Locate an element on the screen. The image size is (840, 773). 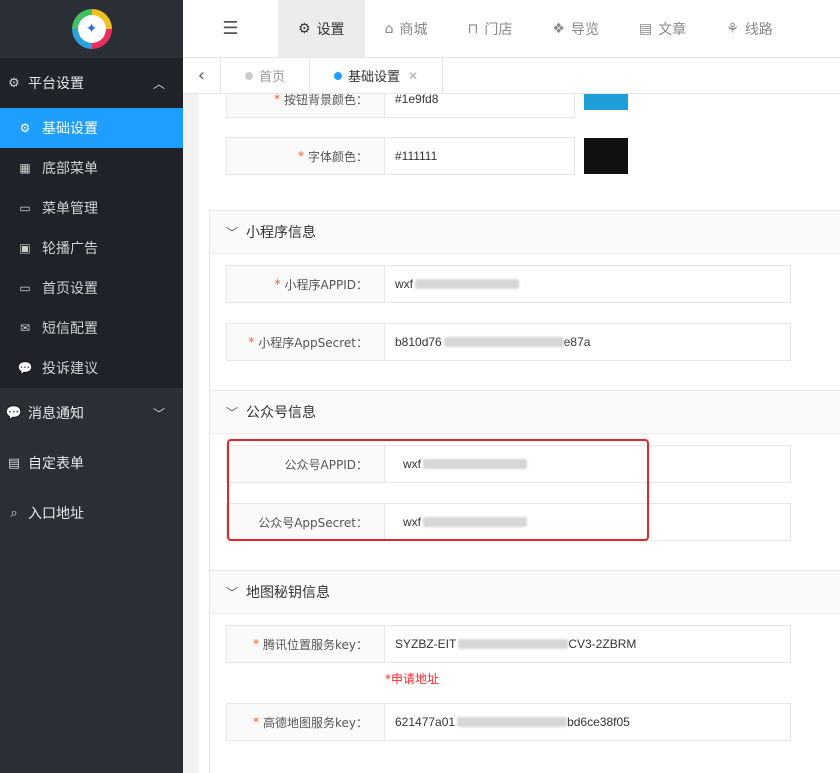
tab-label: 门店 is located at coordinates (498, 29).